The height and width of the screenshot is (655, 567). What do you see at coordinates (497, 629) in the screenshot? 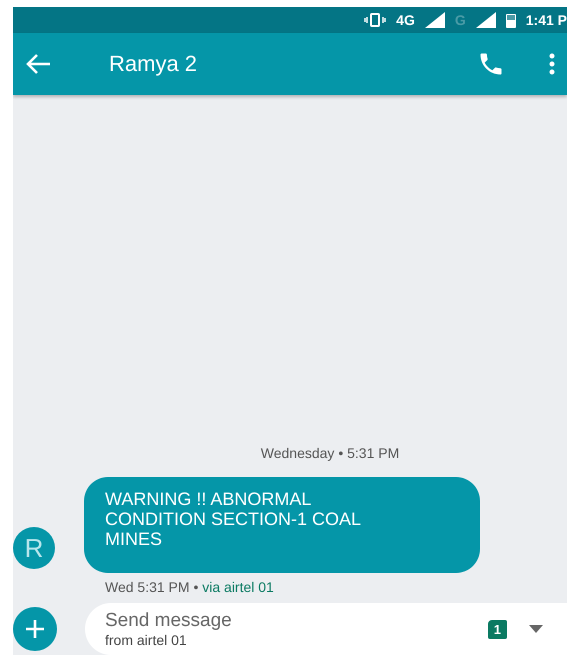
I see `sim-badge: 1` at bounding box center [497, 629].